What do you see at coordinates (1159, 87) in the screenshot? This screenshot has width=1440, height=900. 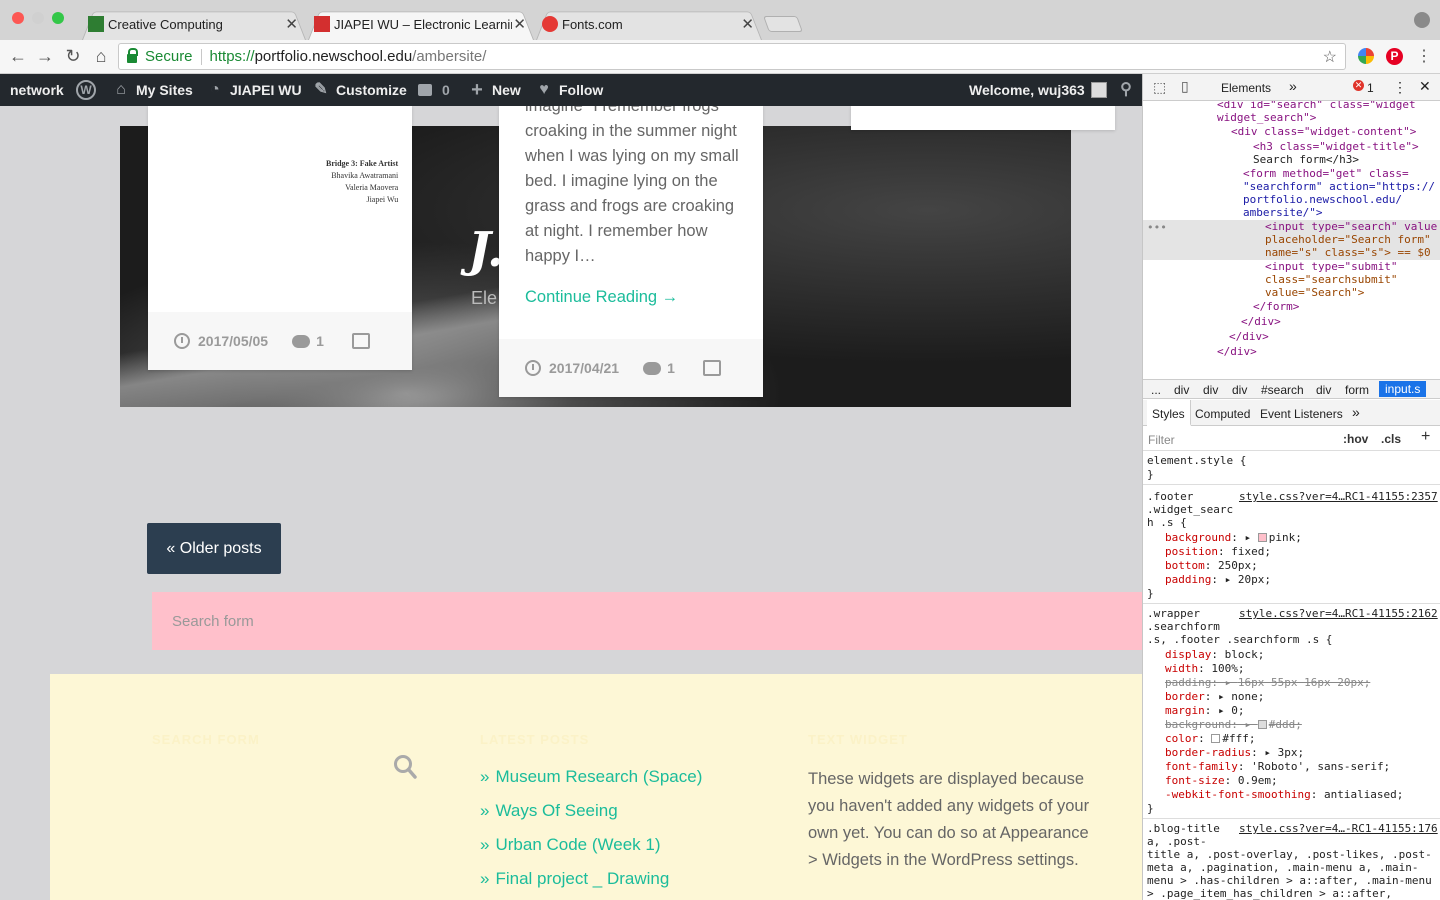 I see `inspect-icon: ⬚` at bounding box center [1159, 87].